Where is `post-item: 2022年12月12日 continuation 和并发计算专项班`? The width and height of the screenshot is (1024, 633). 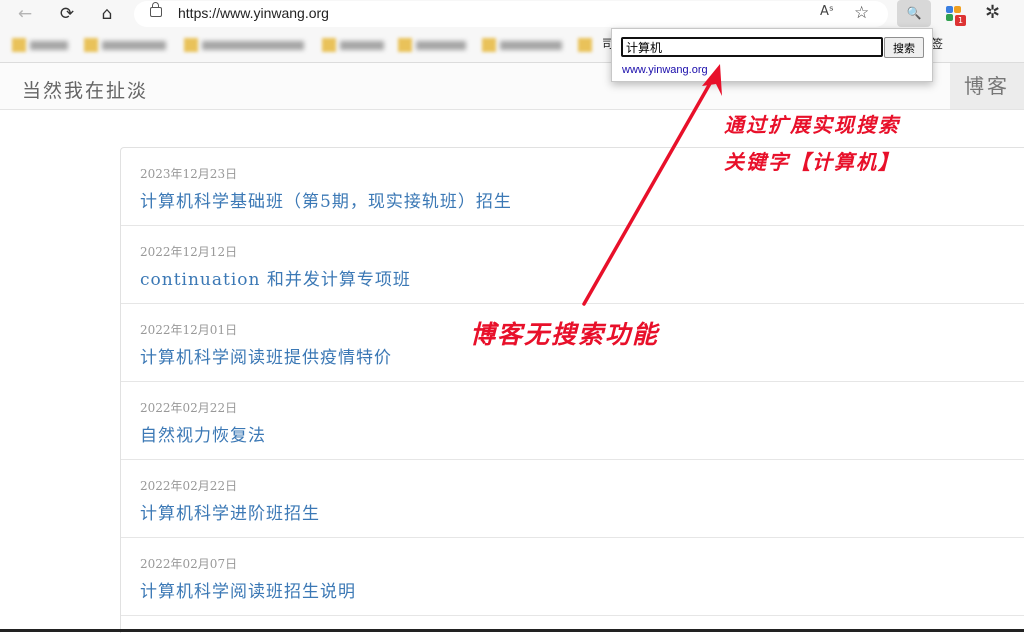 post-item: 2022年12月12日 continuation 和并发计算专项班 is located at coordinates (572, 265).